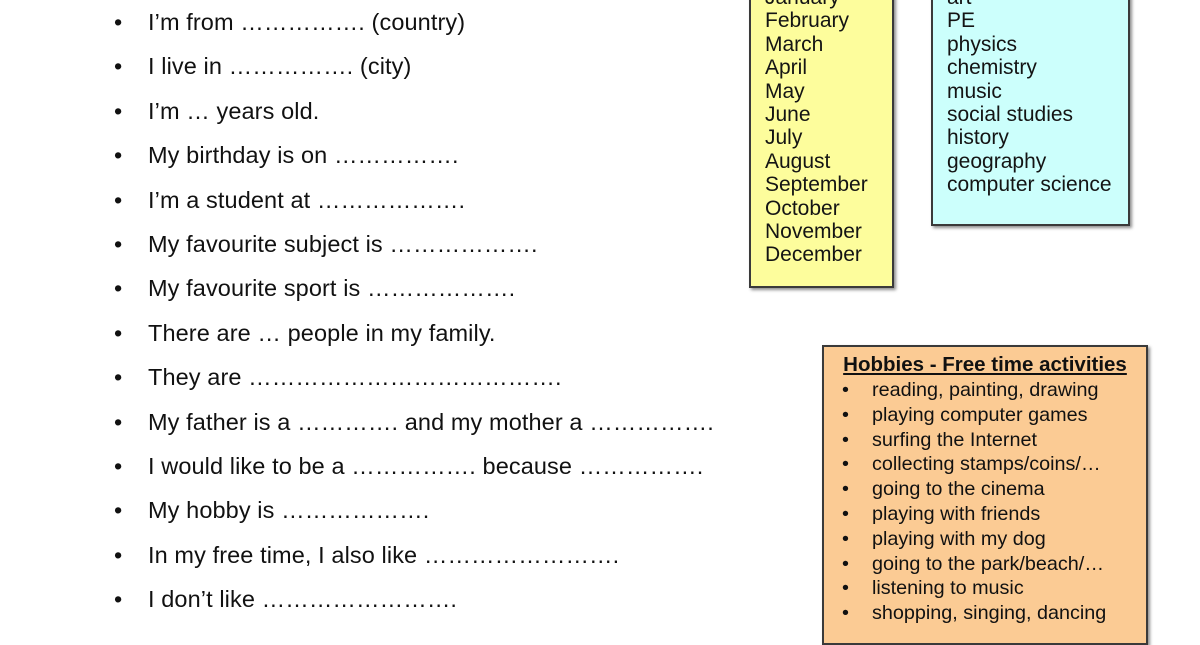 Image resolution: width=1200 pixels, height=645 pixels. What do you see at coordinates (384, 554) in the screenshot?
I see `worksheet-item-label: In my free time, I also like …………………….` at bounding box center [384, 554].